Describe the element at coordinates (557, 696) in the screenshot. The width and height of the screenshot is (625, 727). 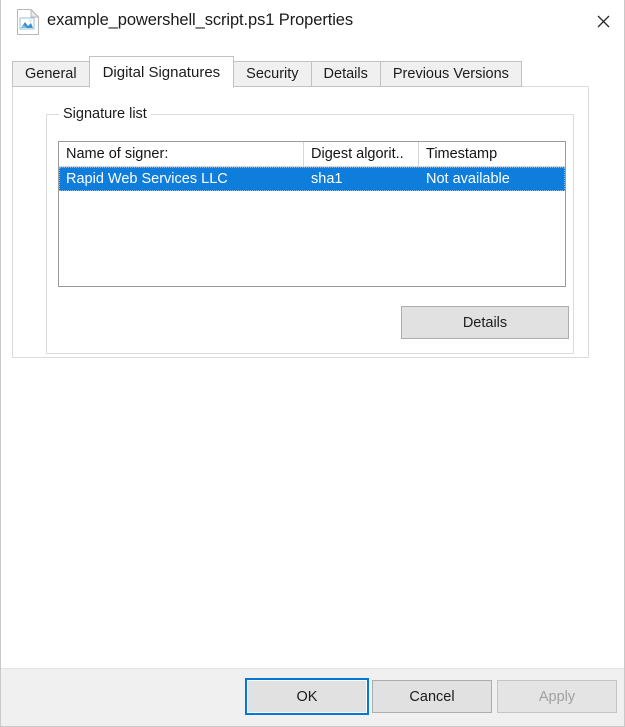
I see `apply-button: Apply` at that location.